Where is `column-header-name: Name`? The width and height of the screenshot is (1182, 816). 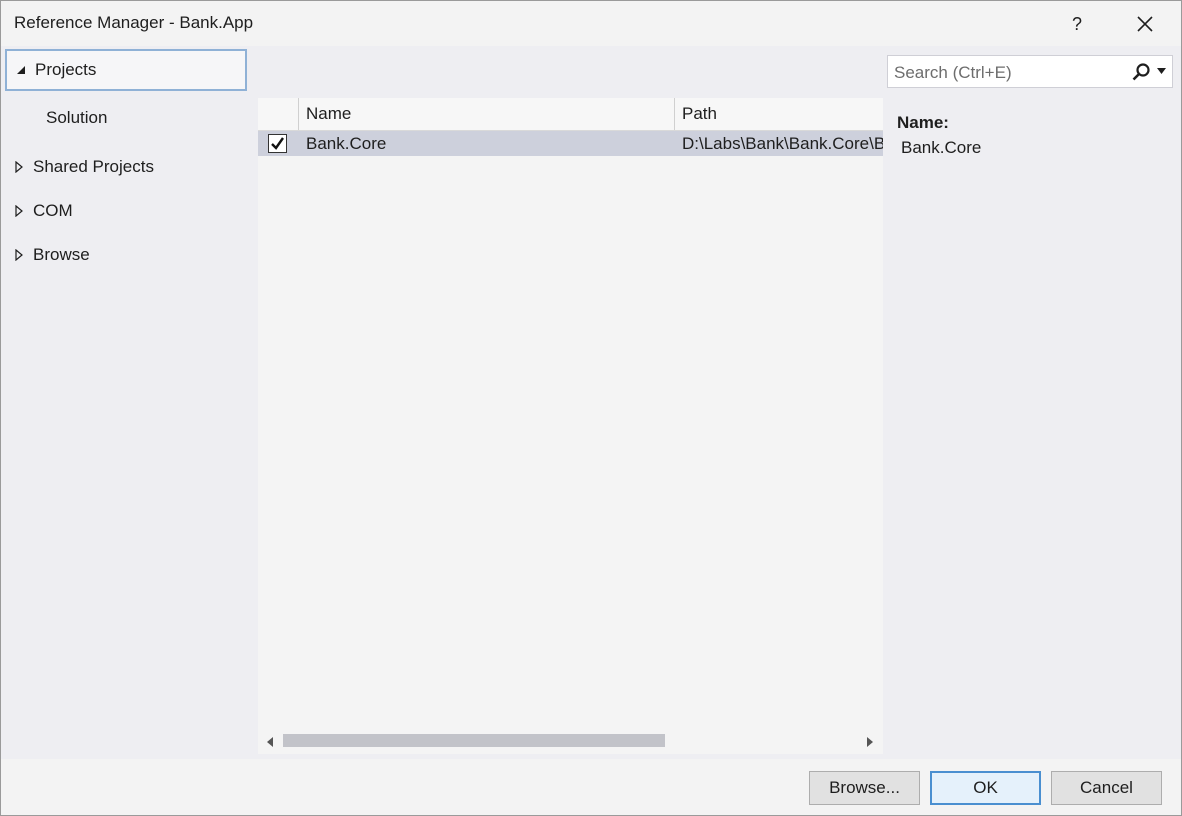 column-header-name: Name is located at coordinates (486, 114).